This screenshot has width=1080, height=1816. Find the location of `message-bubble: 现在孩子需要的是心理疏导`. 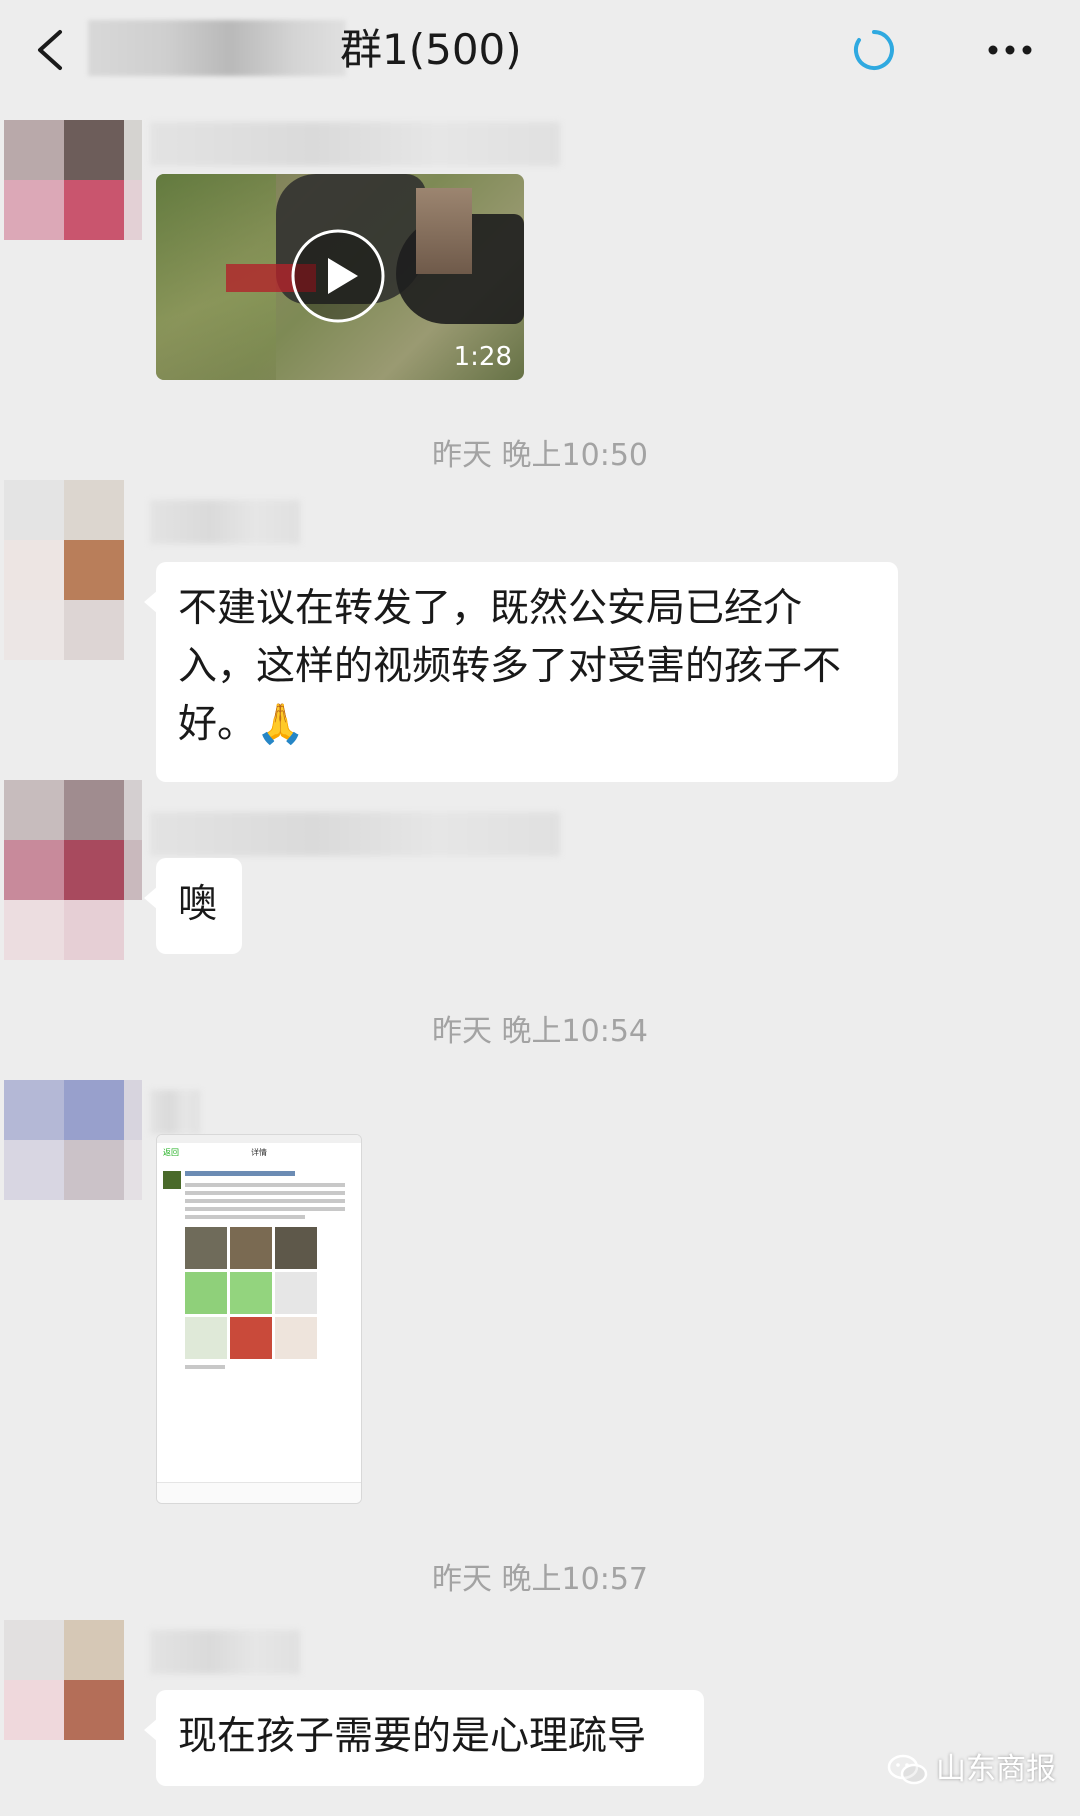

message-bubble: 现在孩子需要的是心理疏导 is located at coordinates (424, 1738).